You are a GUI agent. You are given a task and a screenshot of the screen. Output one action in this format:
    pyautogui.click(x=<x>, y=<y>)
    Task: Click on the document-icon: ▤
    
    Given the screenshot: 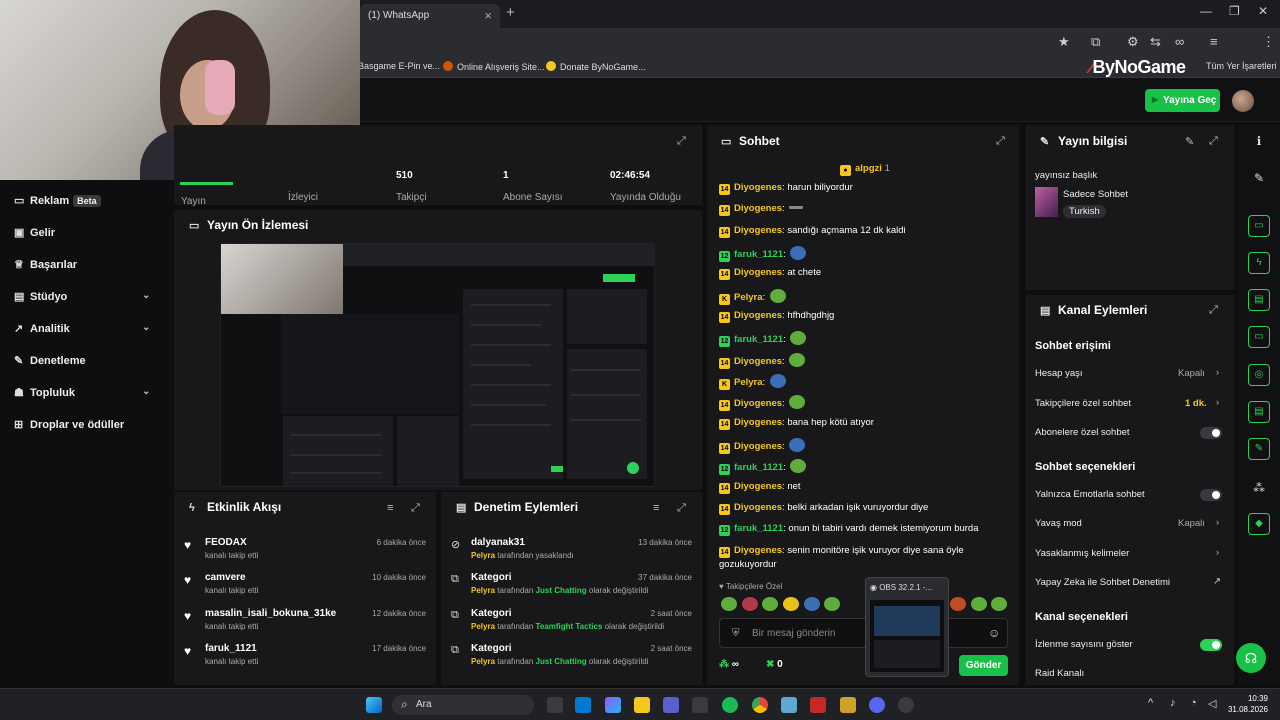 What is the action you would take?
    pyautogui.click(x=1259, y=412)
    